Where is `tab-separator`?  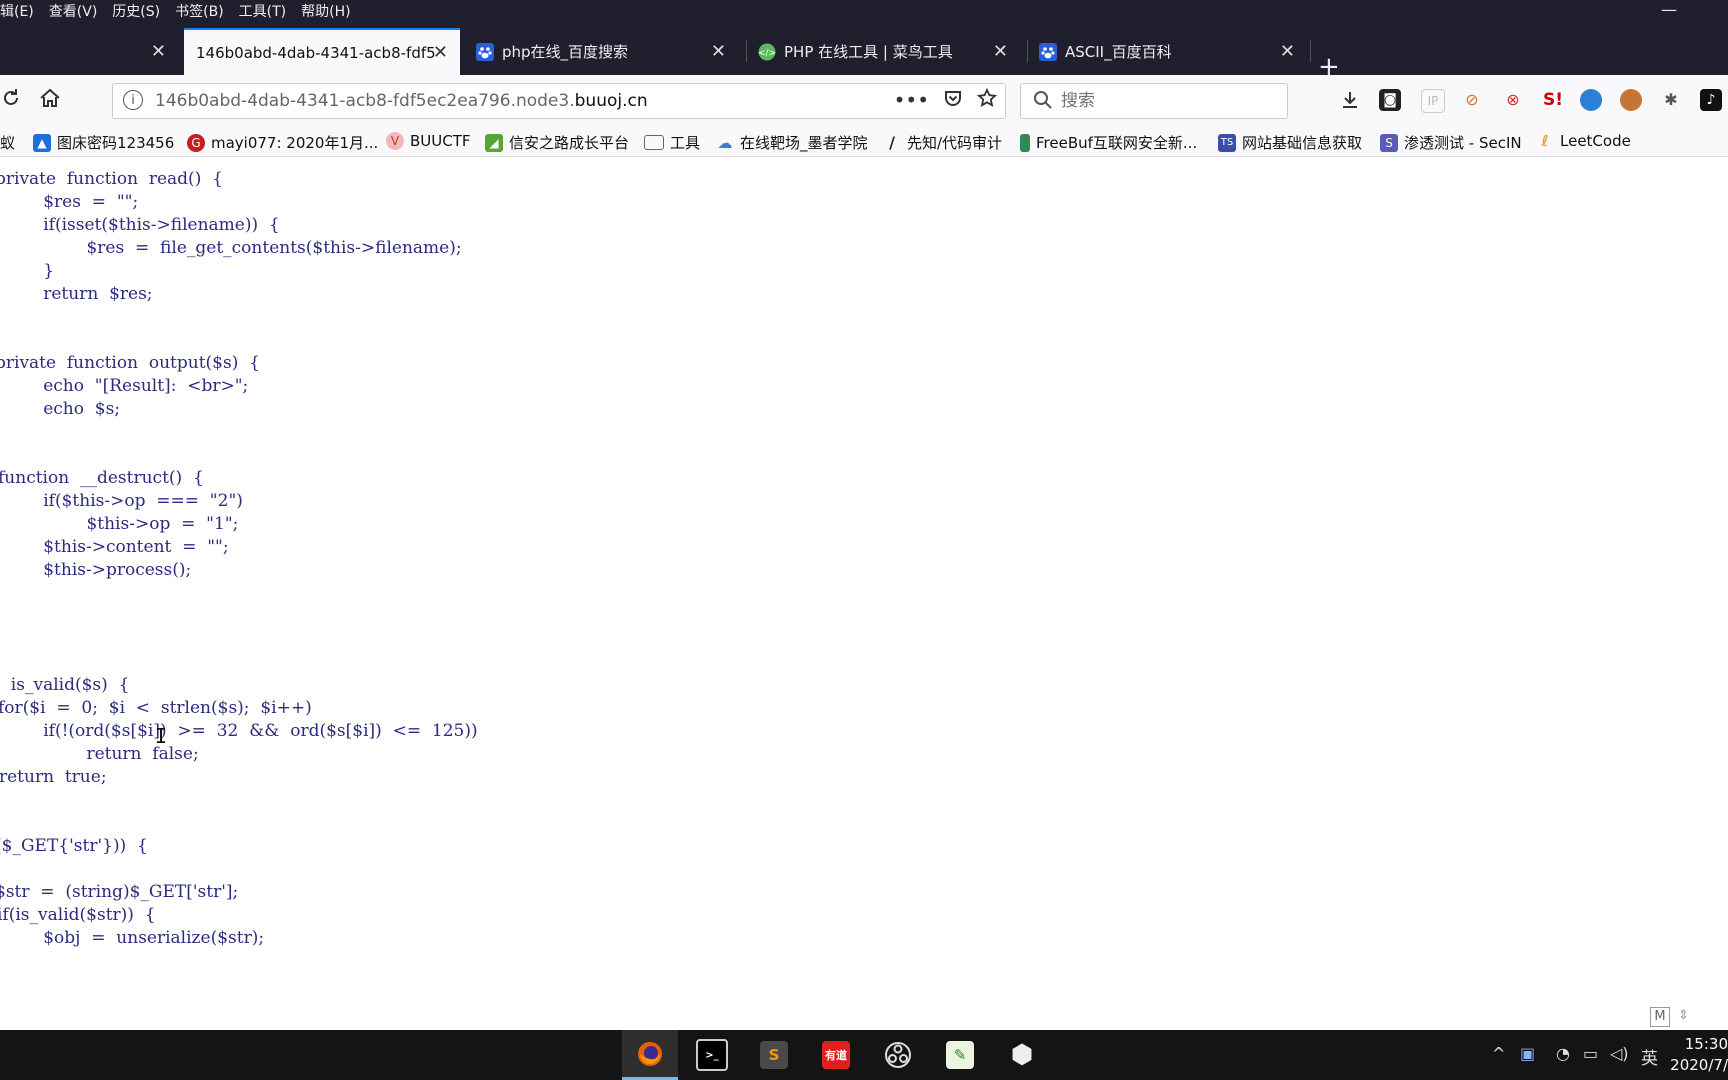
tab-separator is located at coordinates (1310, 51).